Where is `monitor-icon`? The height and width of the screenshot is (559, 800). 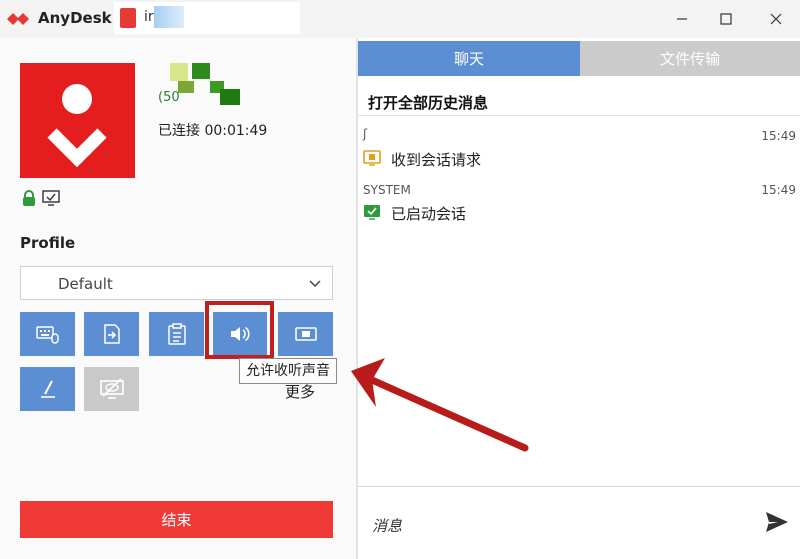 monitor-icon is located at coordinates (51, 198).